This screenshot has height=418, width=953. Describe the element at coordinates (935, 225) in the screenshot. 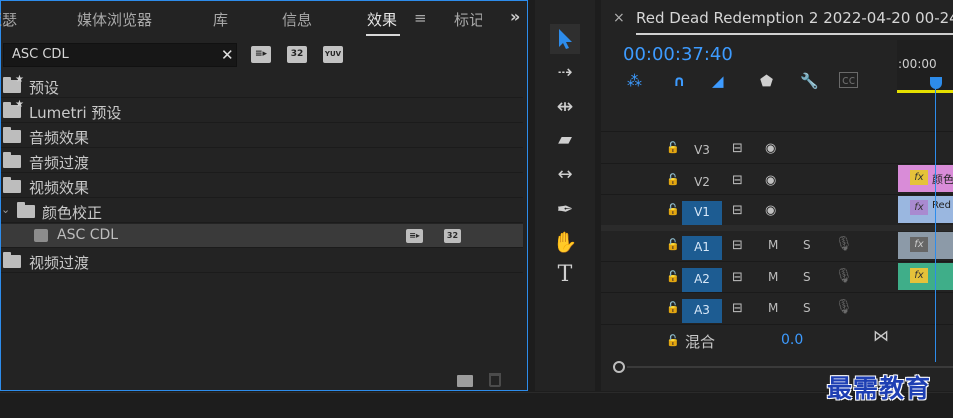

I see `playhead-line` at that location.